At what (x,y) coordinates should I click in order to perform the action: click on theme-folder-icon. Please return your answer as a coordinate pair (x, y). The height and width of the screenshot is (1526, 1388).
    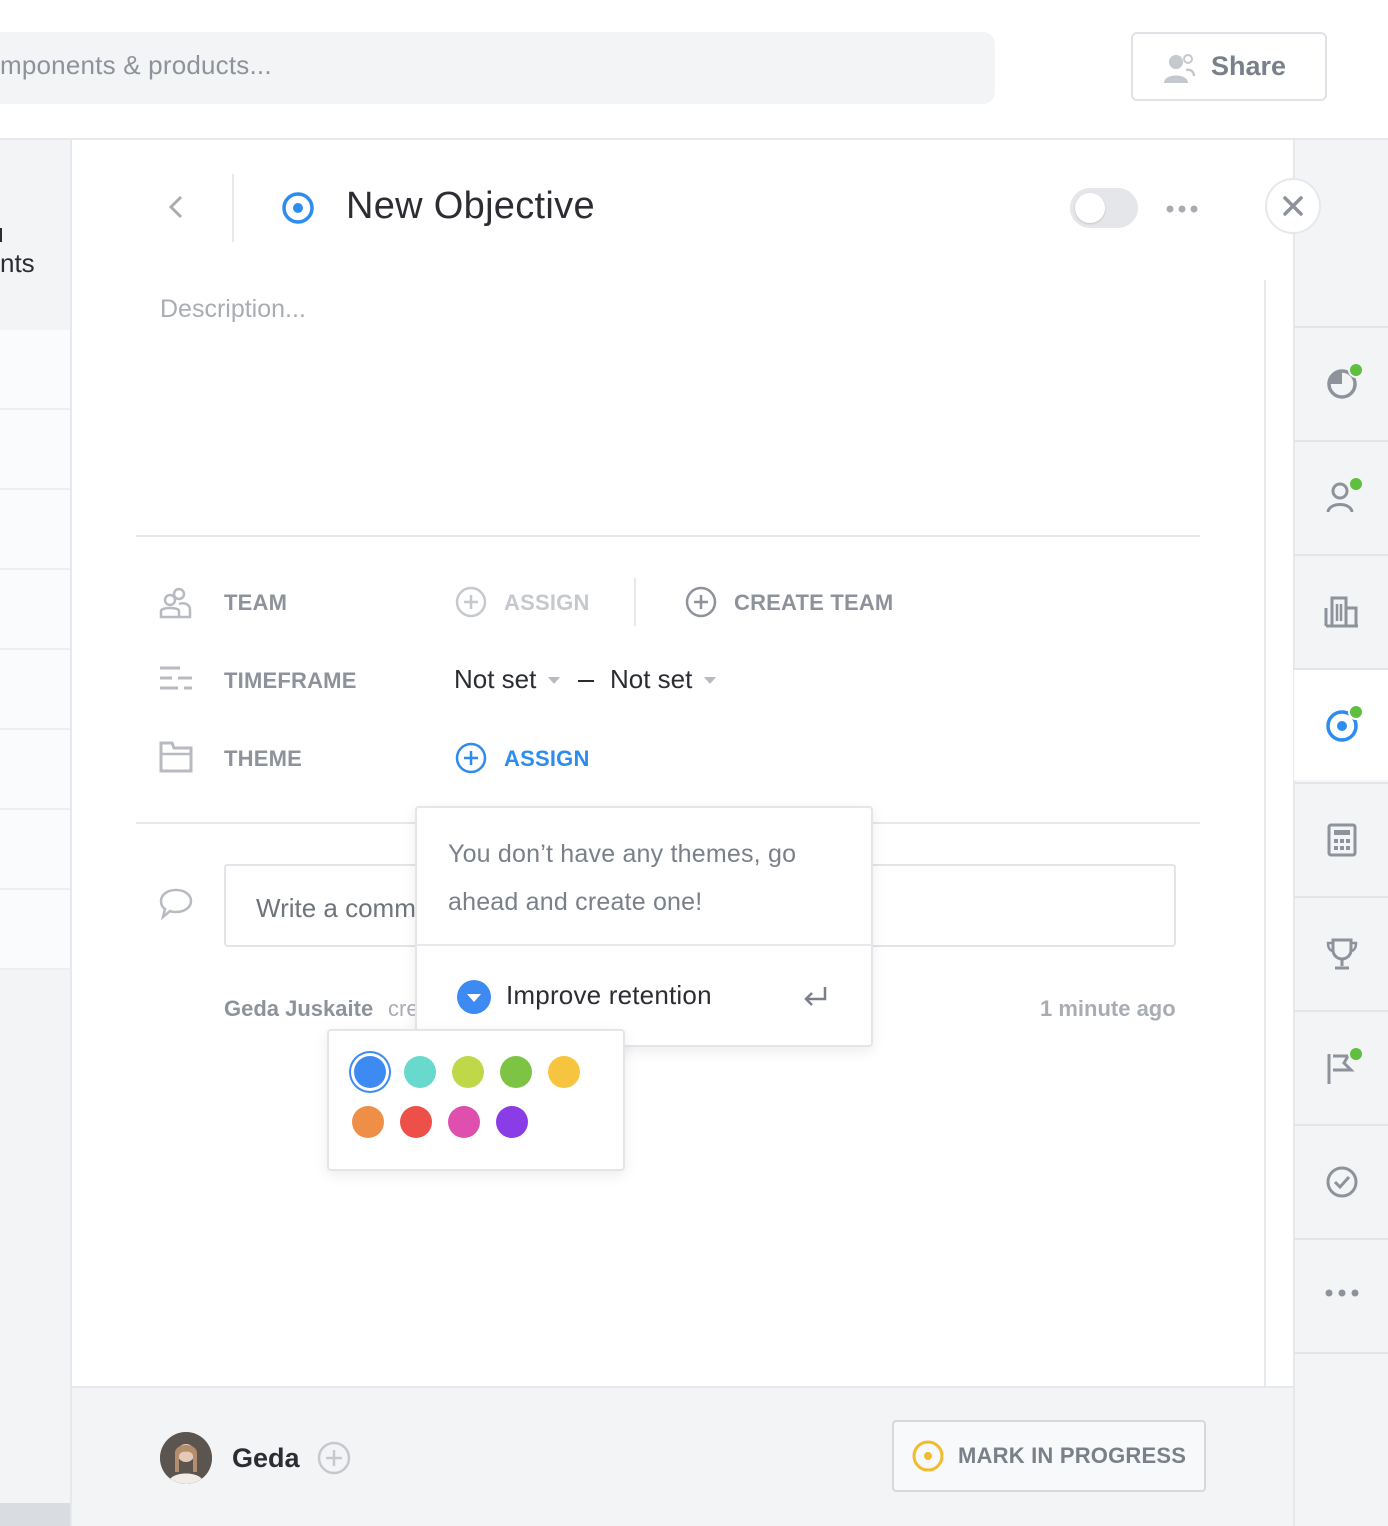
    Looking at the image, I should click on (176, 757).